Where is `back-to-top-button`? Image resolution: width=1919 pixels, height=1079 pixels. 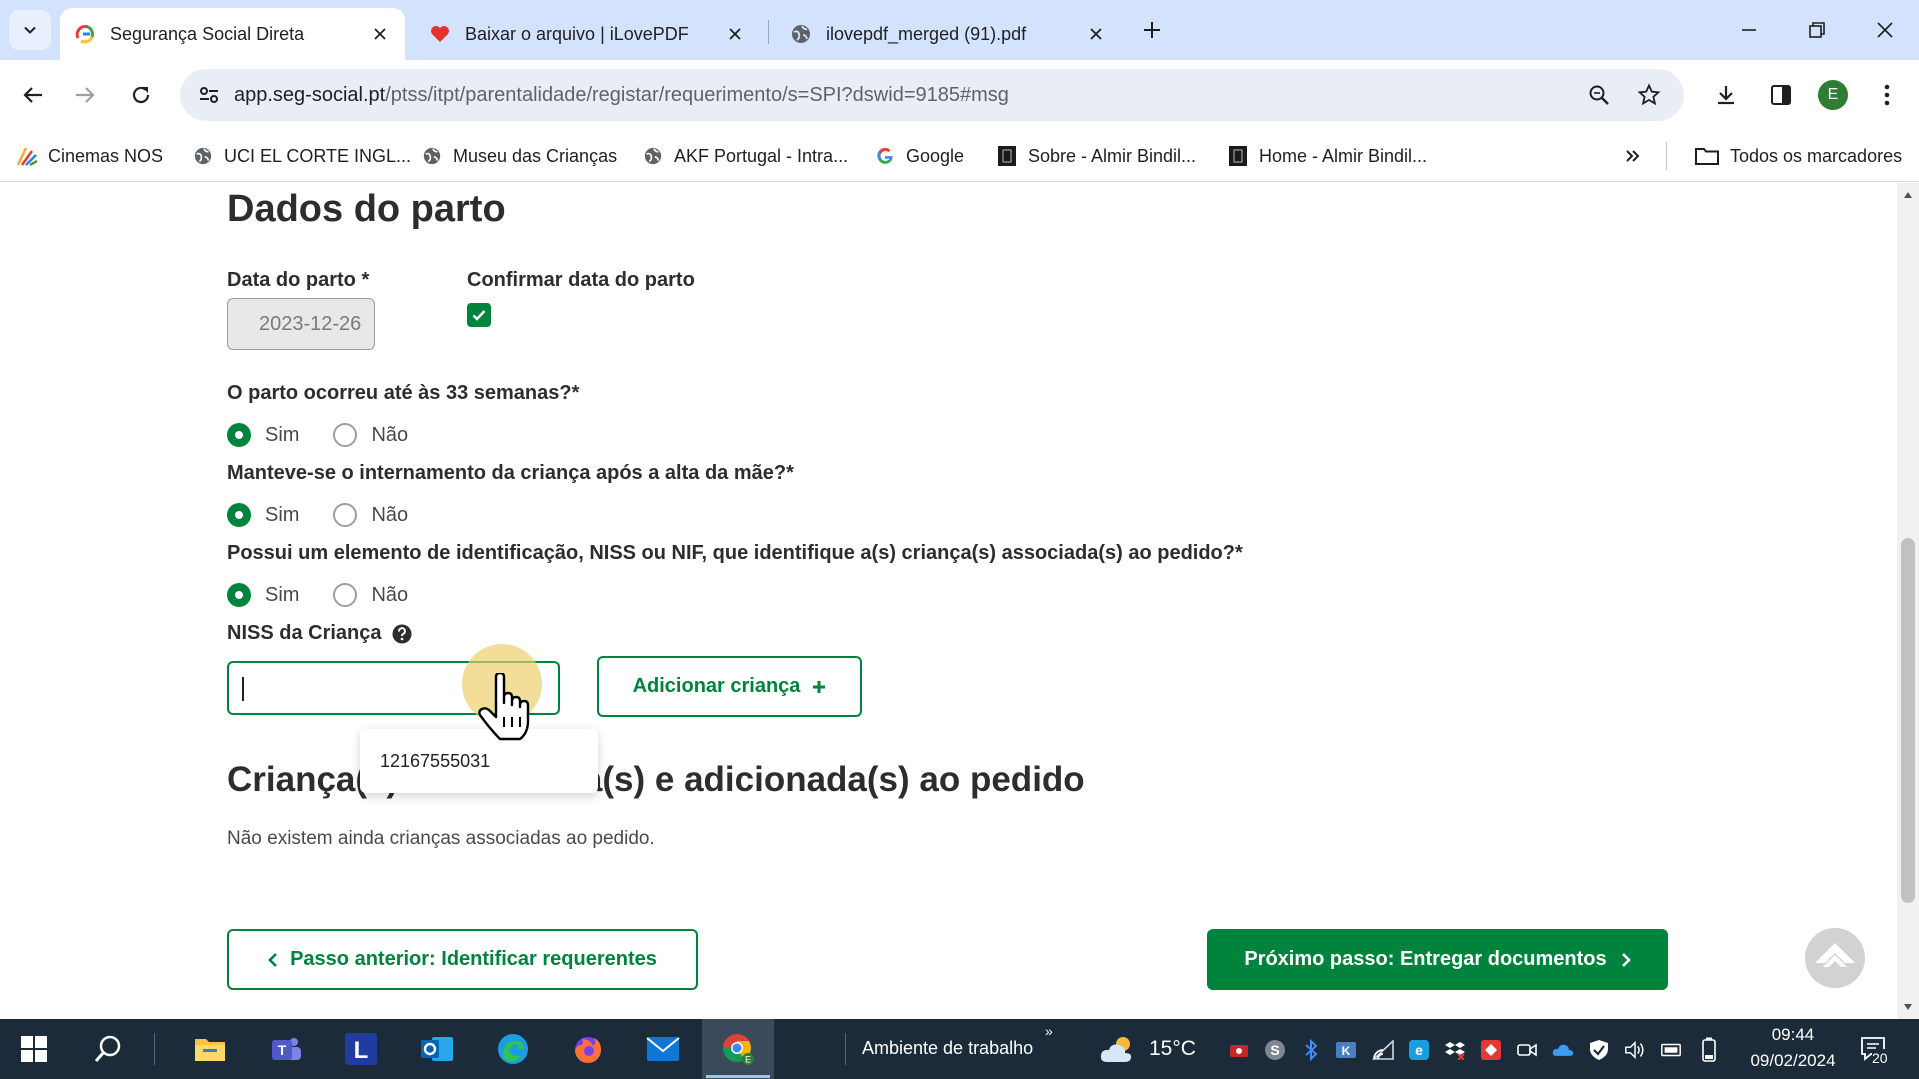 back-to-top-button is located at coordinates (1835, 958).